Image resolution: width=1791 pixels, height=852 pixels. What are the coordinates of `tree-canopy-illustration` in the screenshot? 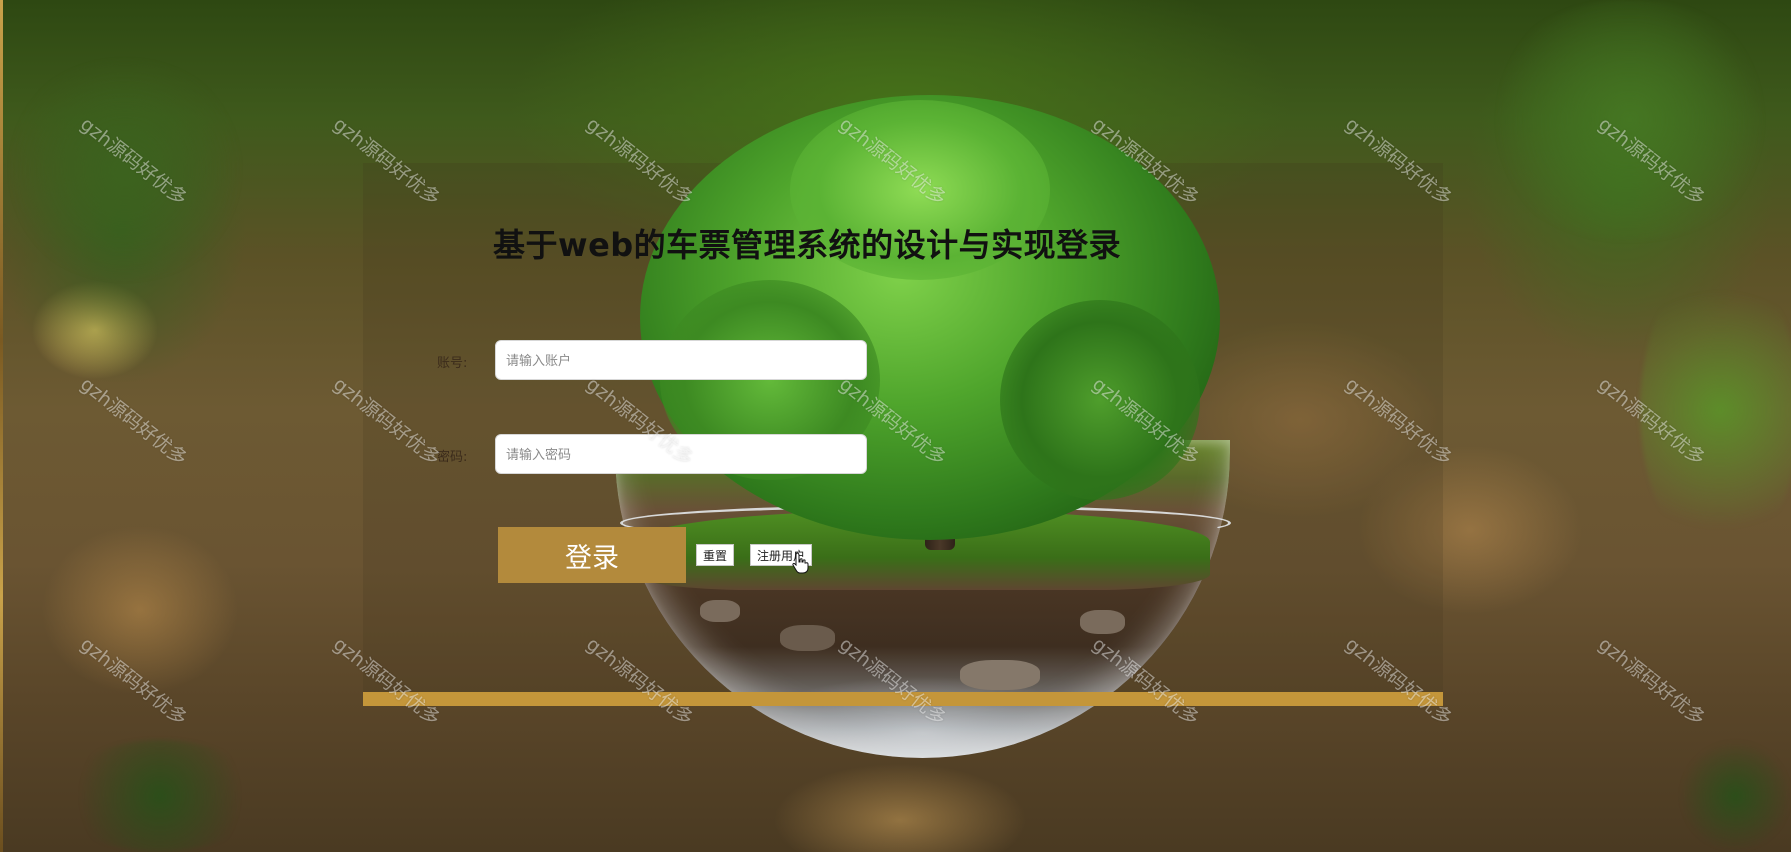 It's located at (1100, 400).